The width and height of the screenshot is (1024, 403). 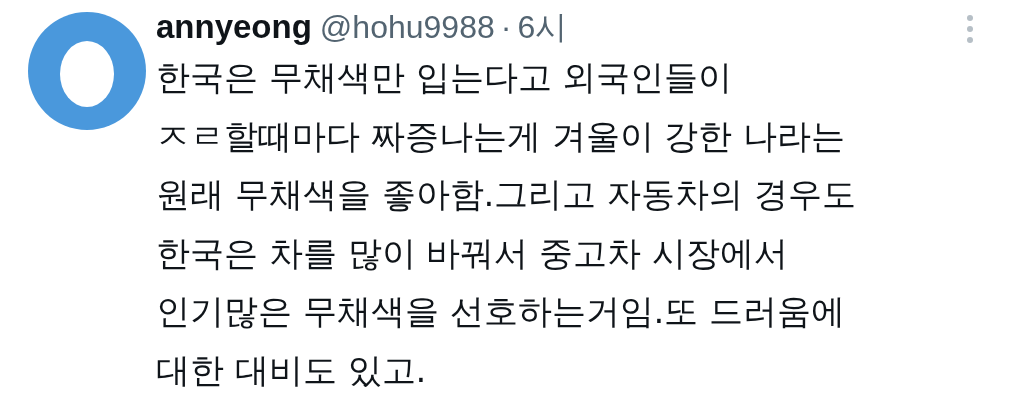 I want to click on post-time: 6시, so click(x=542, y=28).